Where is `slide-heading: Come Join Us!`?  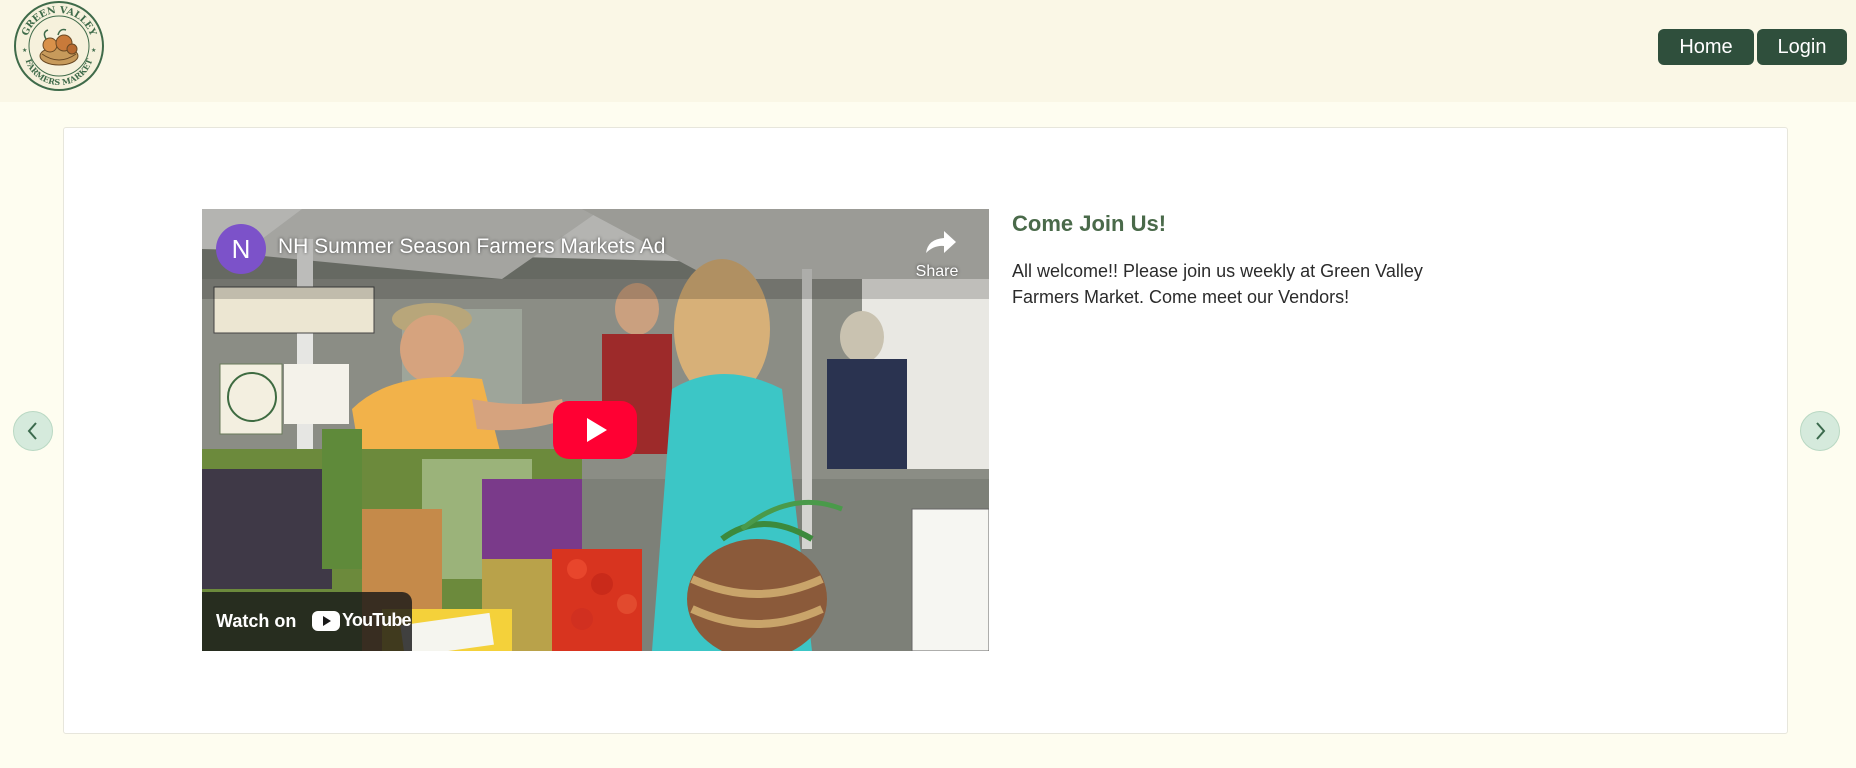
slide-heading: Come Join Us! is located at coordinates (1089, 223).